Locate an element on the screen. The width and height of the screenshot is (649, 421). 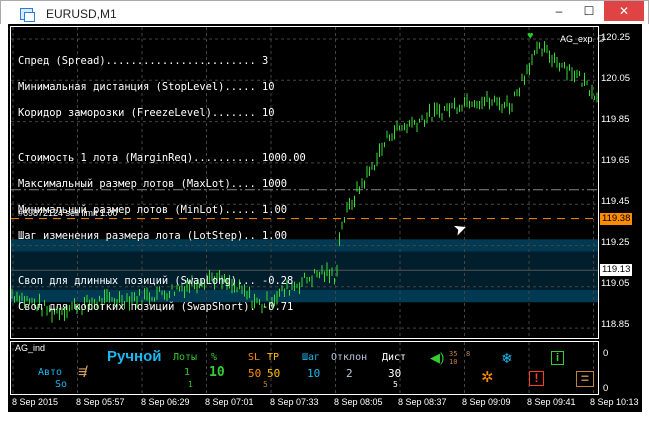
time-tick: 8 Sep 08:05 is located at coordinates (358, 402).